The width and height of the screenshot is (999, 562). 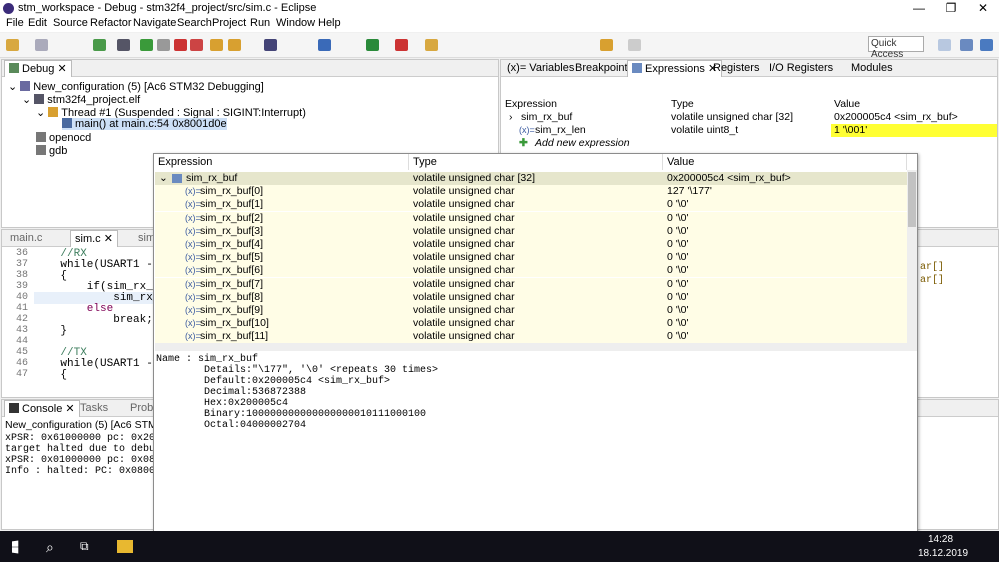 I want to click on tab-expressions: Expressions ✕, so click(x=675, y=68).